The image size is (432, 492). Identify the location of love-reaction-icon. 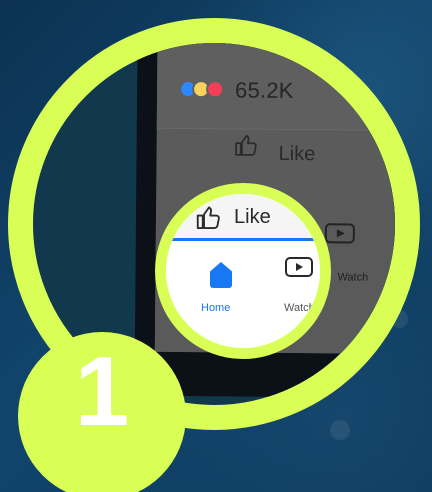
(215, 89).